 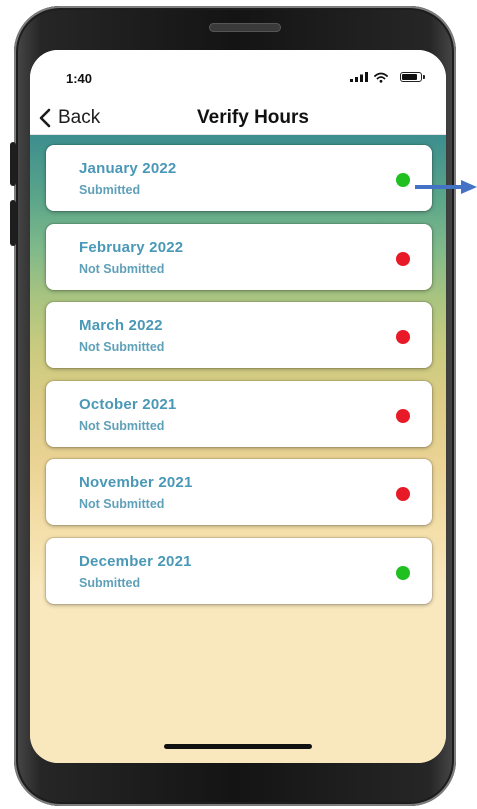 What do you see at coordinates (128, 168) in the screenshot?
I see `month-label: January 2022` at bounding box center [128, 168].